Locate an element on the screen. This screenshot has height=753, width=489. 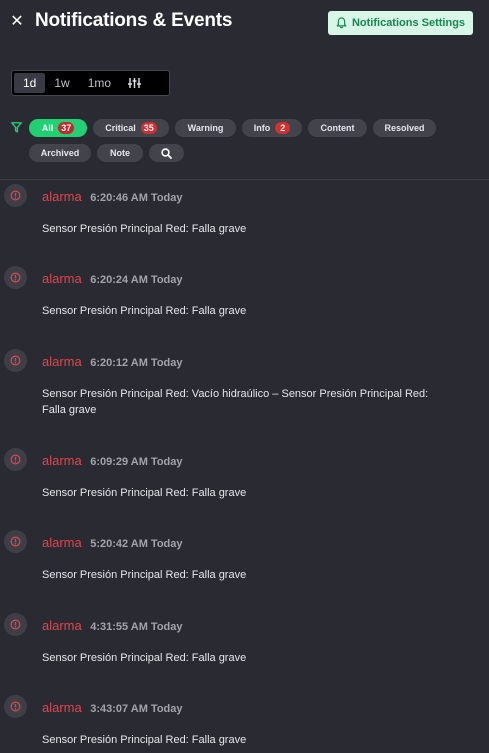
page-title: Notifications & Events is located at coordinates (134, 20).